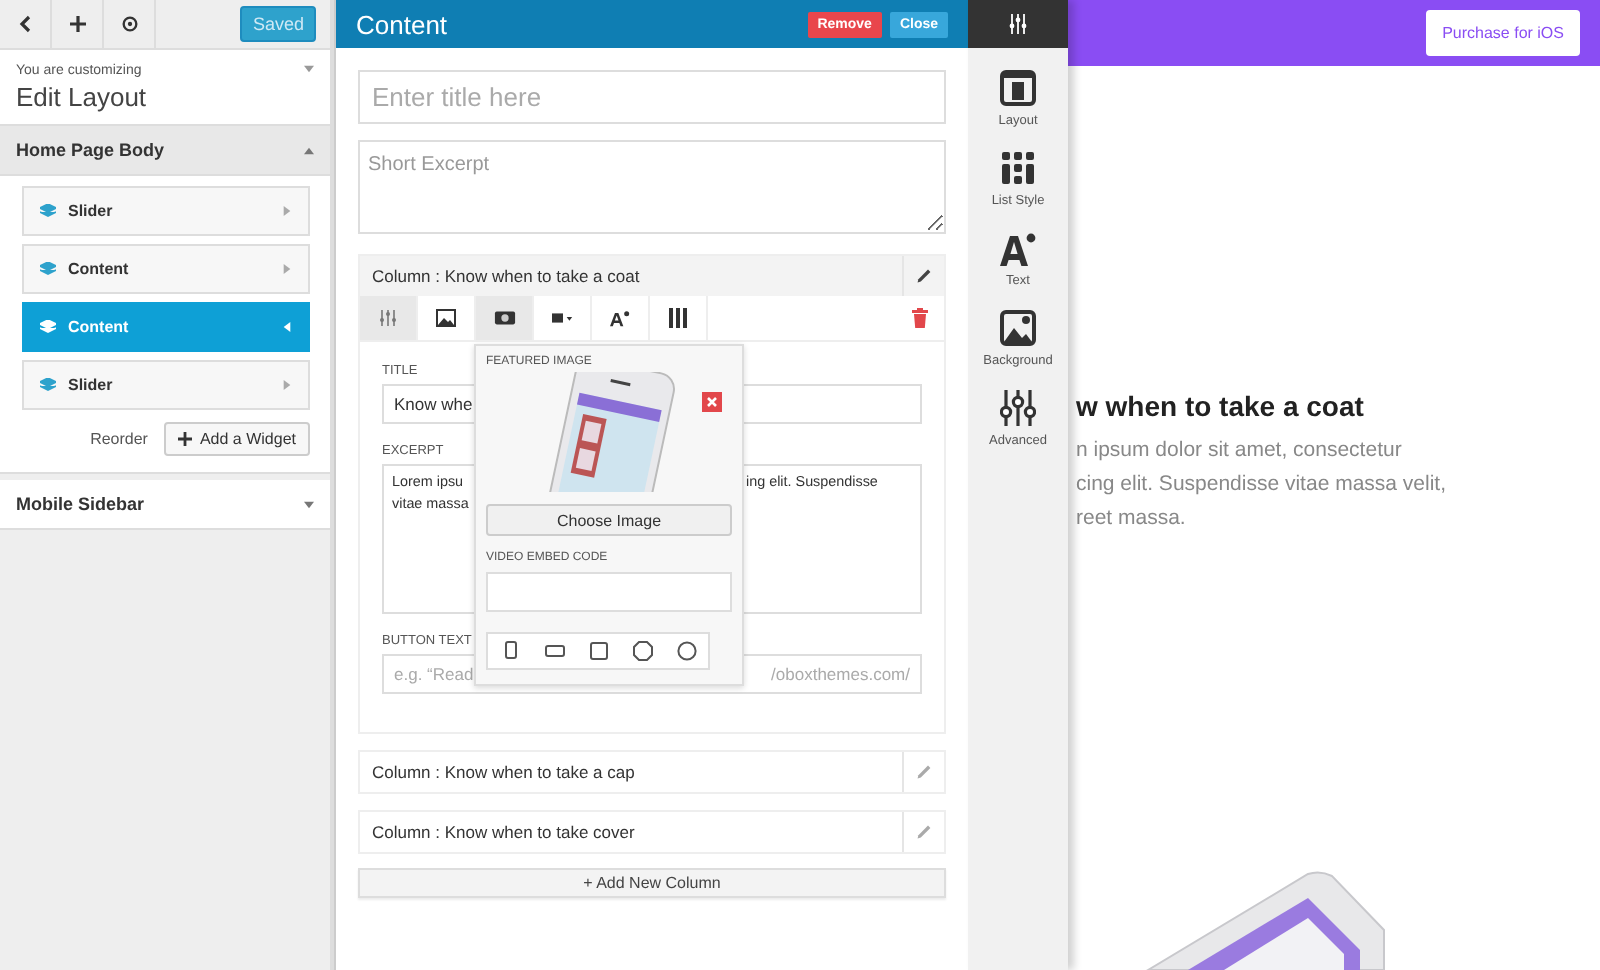  Describe the element at coordinates (840, 674) in the screenshot. I see `placeholder-text: /oboxthemes.com/` at that location.